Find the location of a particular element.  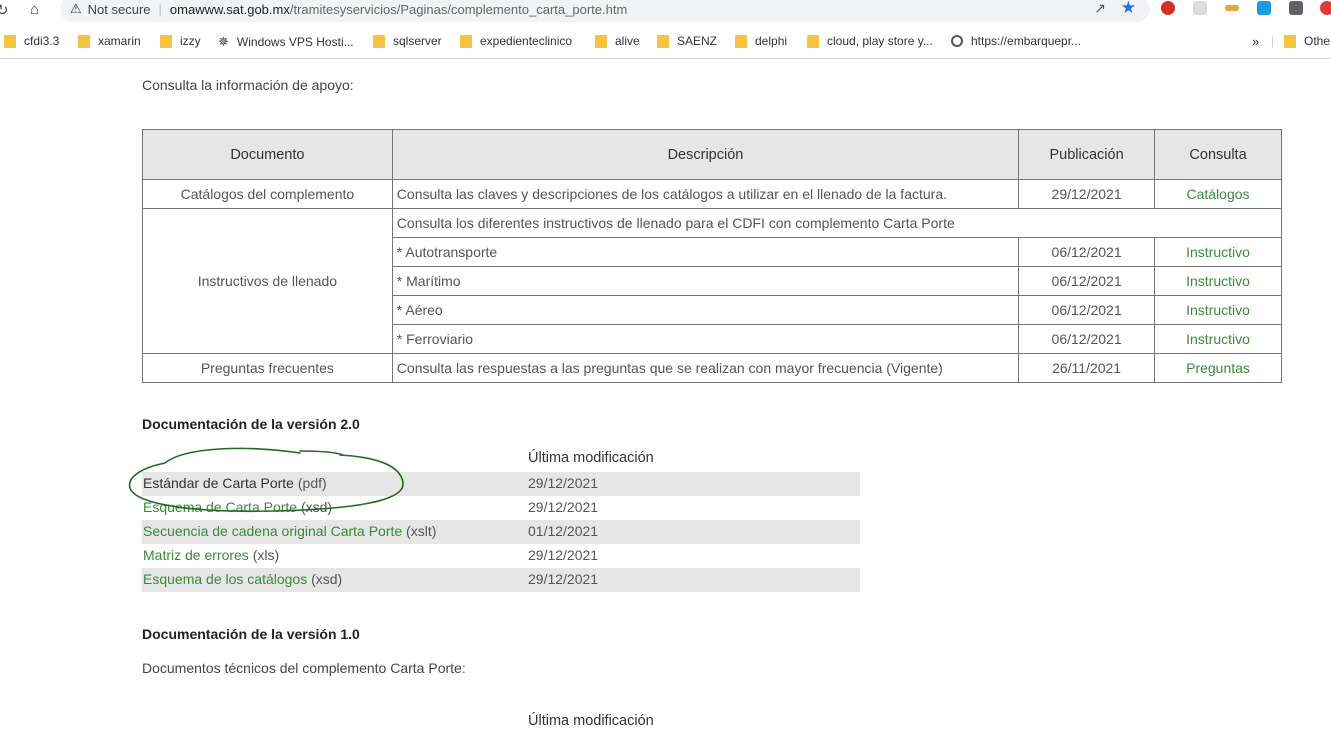

doc-link: Estándar de Carta Porte is located at coordinates (218, 483).